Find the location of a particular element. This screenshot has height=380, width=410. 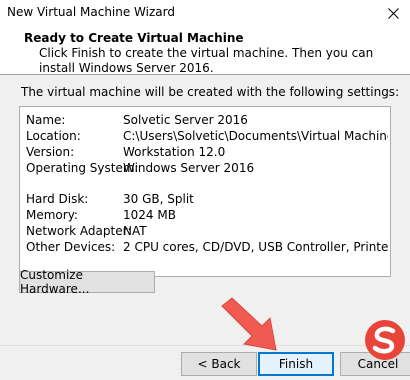

header-title: Ready to Create Virtual Machine is located at coordinates (134, 38).